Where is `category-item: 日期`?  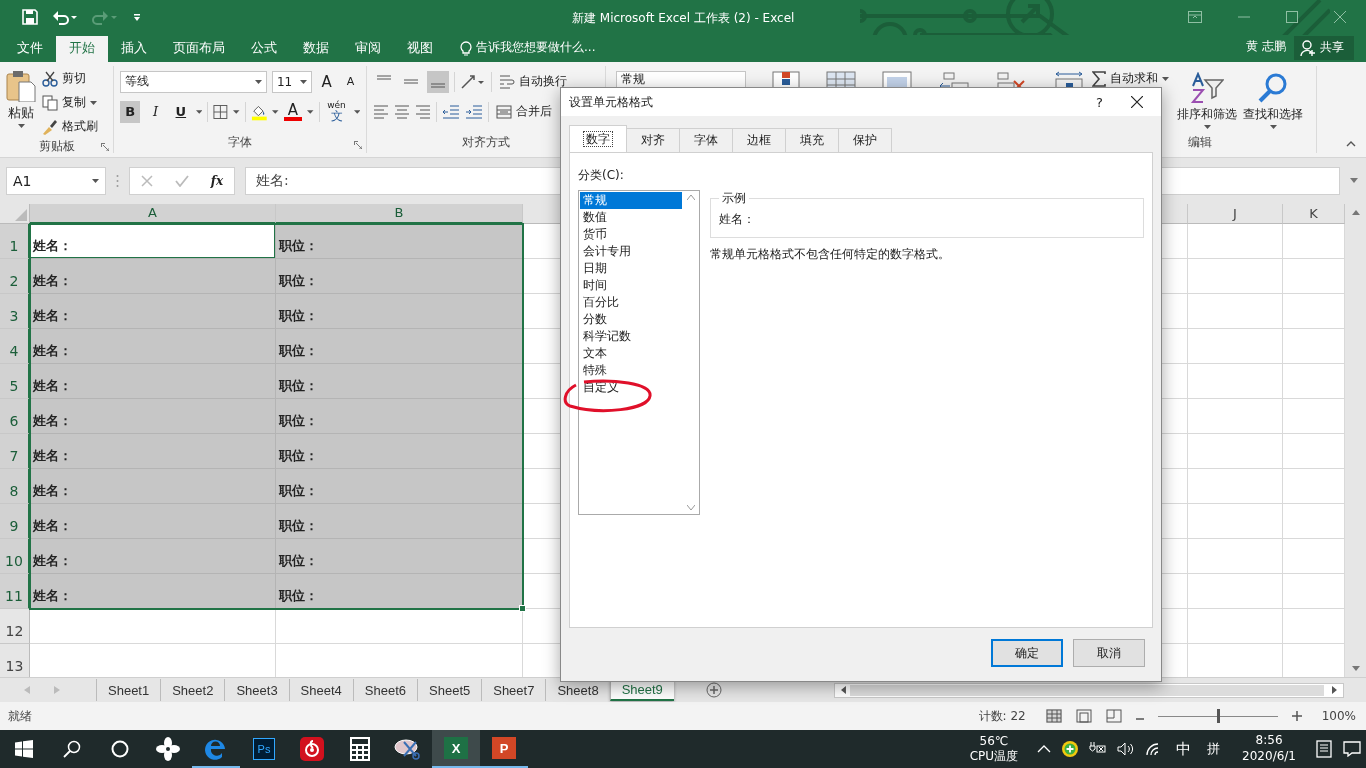
category-item: 日期 is located at coordinates (631, 268).